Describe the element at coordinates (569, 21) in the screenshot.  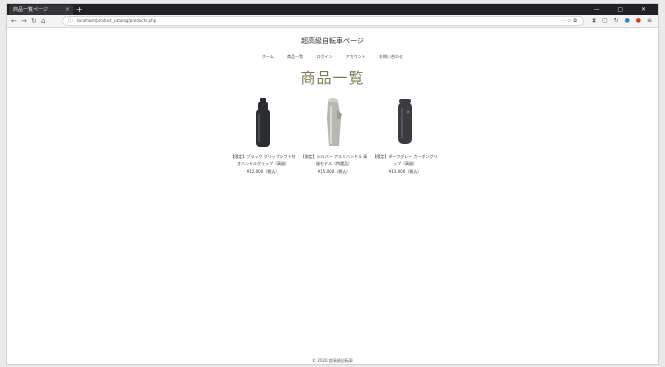
I see `page-actions-icon: ⋯ ☆ ⧉` at that location.